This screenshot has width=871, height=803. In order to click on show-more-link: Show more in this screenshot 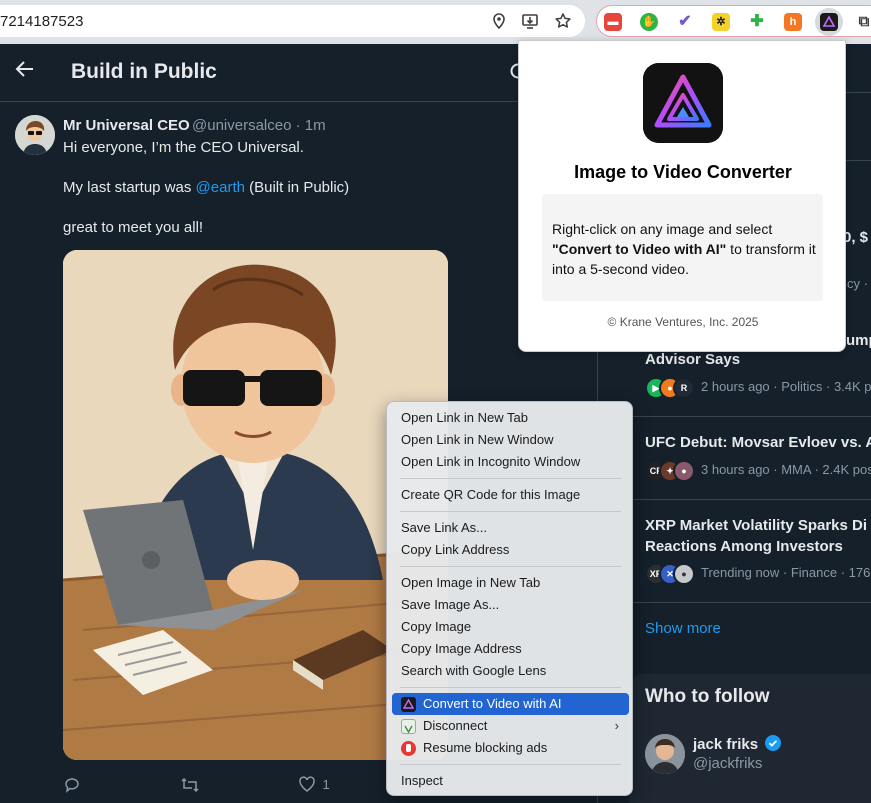, I will do `click(683, 628)`.